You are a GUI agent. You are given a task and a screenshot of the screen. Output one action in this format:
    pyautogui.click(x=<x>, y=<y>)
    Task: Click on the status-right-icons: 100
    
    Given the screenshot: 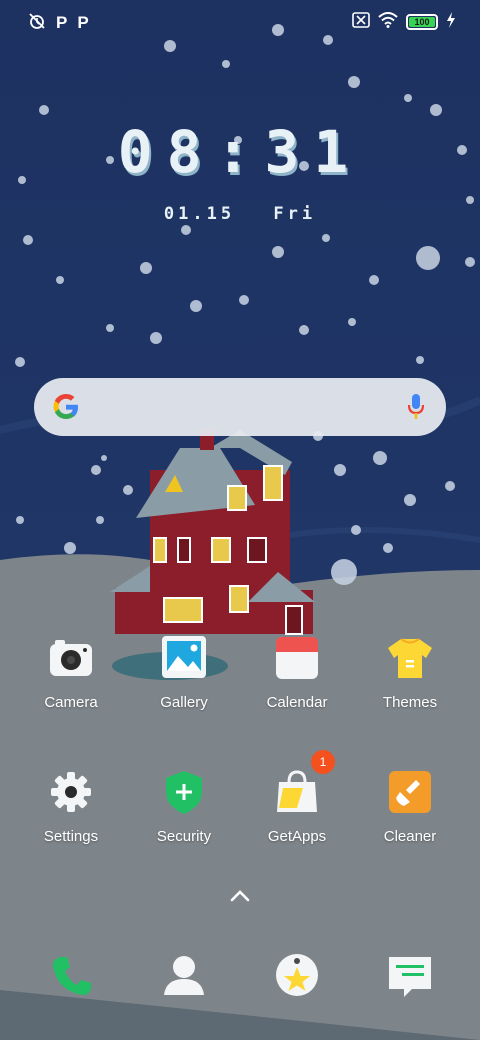 What is the action you would take?
    pyautogui.click(x=404, y=22)
    